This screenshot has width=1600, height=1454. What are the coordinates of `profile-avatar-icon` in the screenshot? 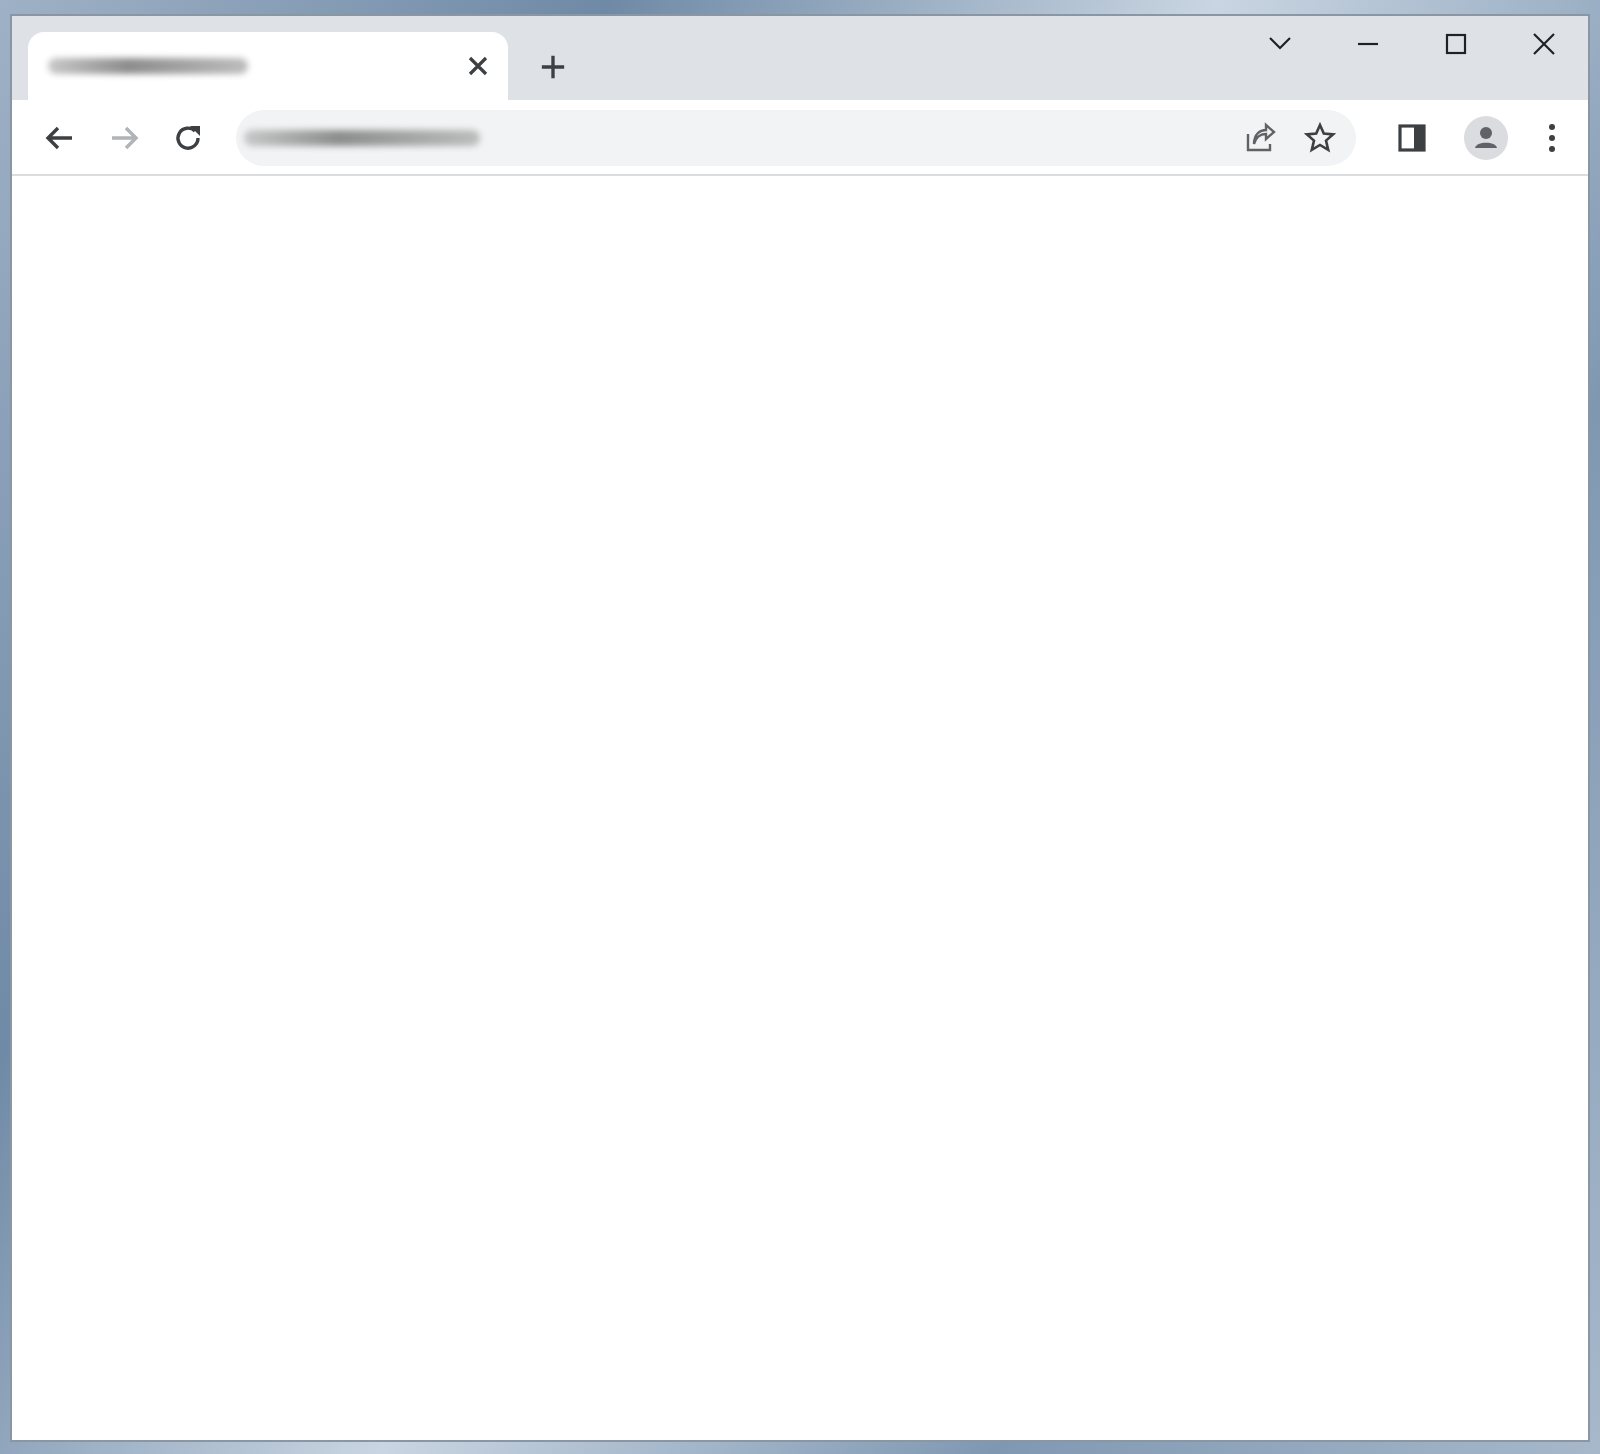 It's located at (1486, 137).